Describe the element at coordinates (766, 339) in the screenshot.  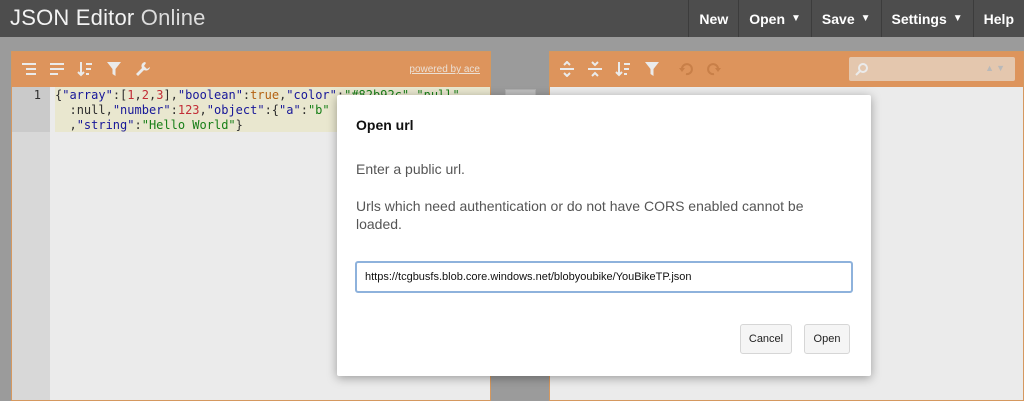
I see `cancel-button: Cancel` at that location.